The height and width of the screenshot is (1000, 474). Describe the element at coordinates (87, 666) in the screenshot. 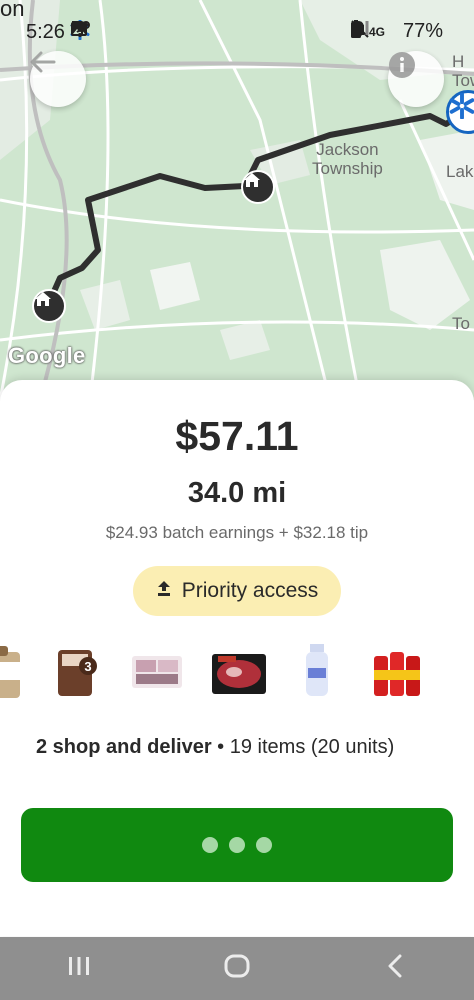

I see `svg-text: 3` at that location.